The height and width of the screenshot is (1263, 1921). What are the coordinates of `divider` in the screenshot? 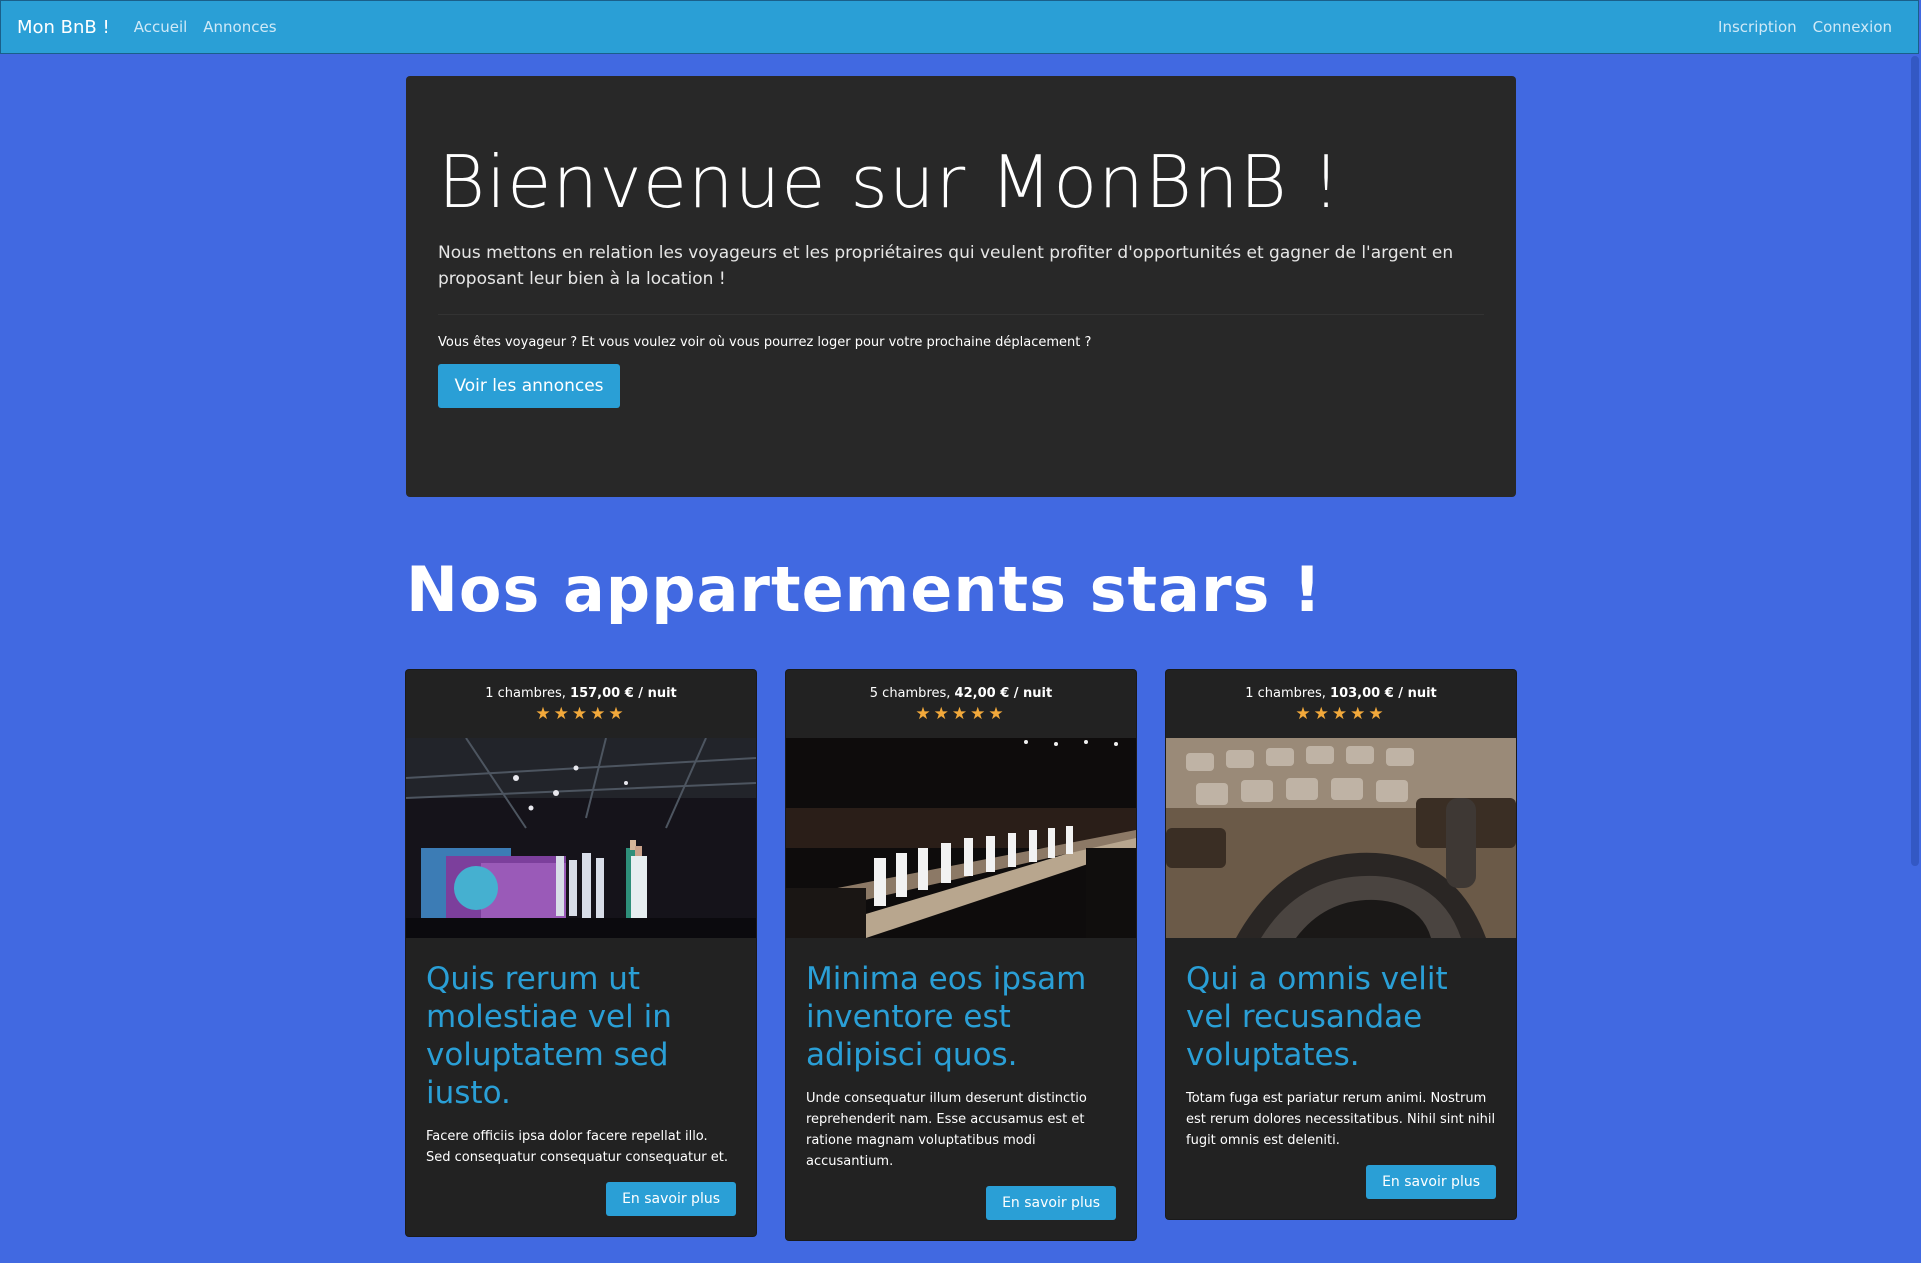 It's located at (961, 314).